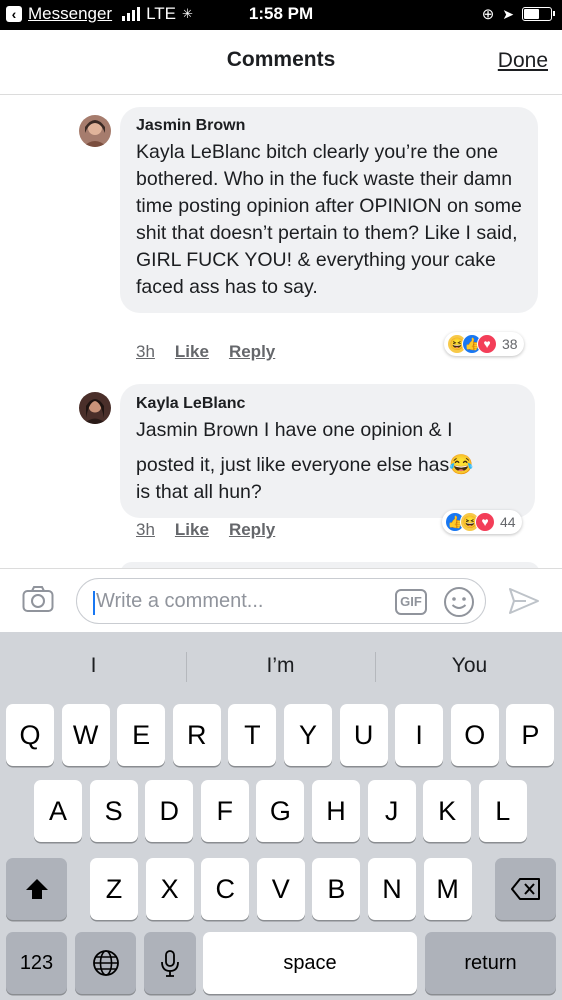  I want to click on key-u: U, so click(363, 735).